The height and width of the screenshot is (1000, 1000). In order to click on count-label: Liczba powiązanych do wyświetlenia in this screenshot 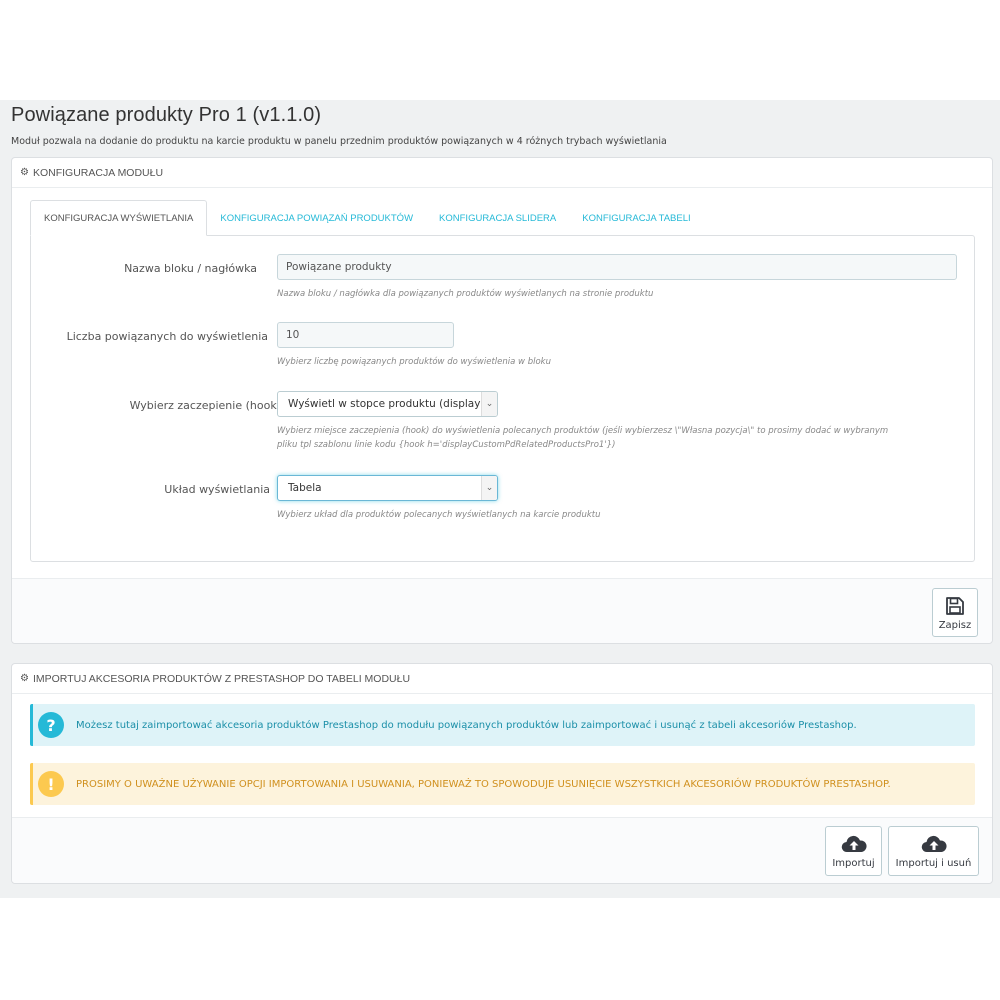, I will do `click(167, 336)`.